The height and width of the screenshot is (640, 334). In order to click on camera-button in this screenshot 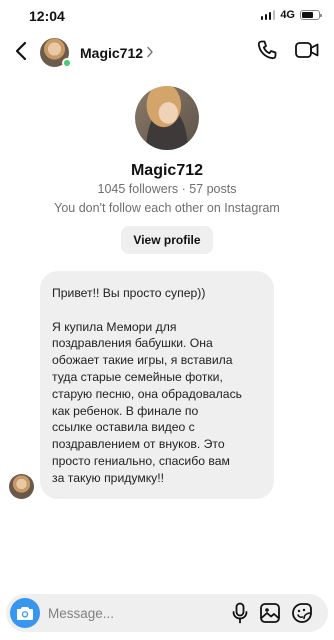, I will do `click(25, 613)`.